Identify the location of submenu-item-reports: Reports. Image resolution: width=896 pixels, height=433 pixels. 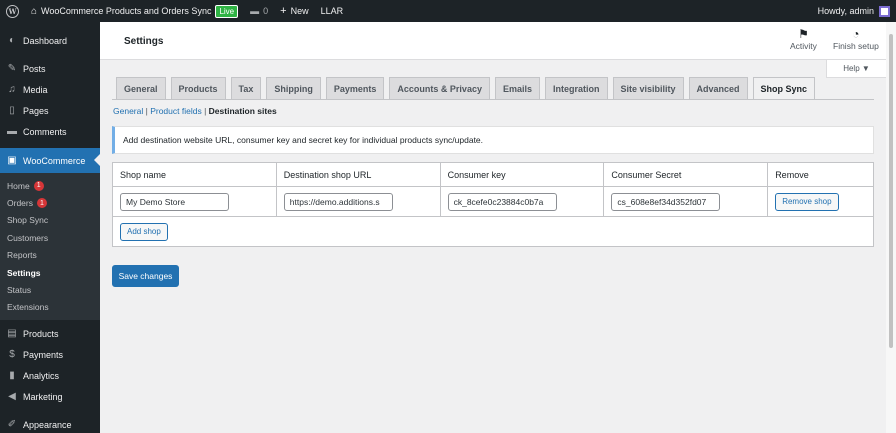
(50, 255).